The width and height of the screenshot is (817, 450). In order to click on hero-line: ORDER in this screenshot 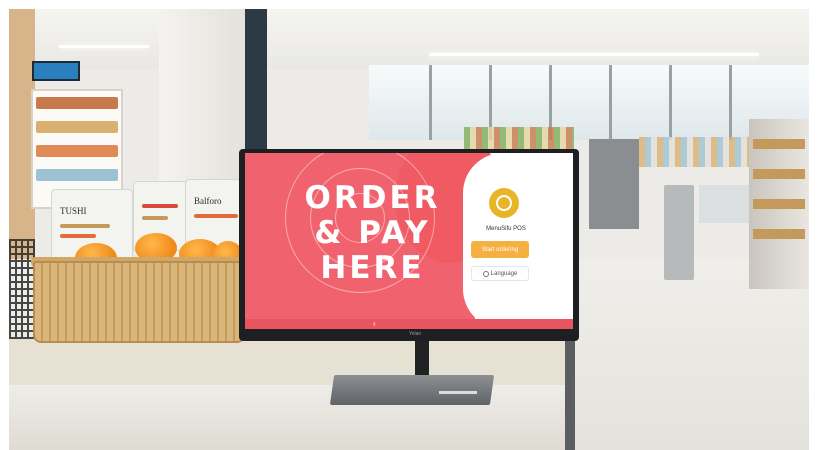, I will do `click(372, 198)`.